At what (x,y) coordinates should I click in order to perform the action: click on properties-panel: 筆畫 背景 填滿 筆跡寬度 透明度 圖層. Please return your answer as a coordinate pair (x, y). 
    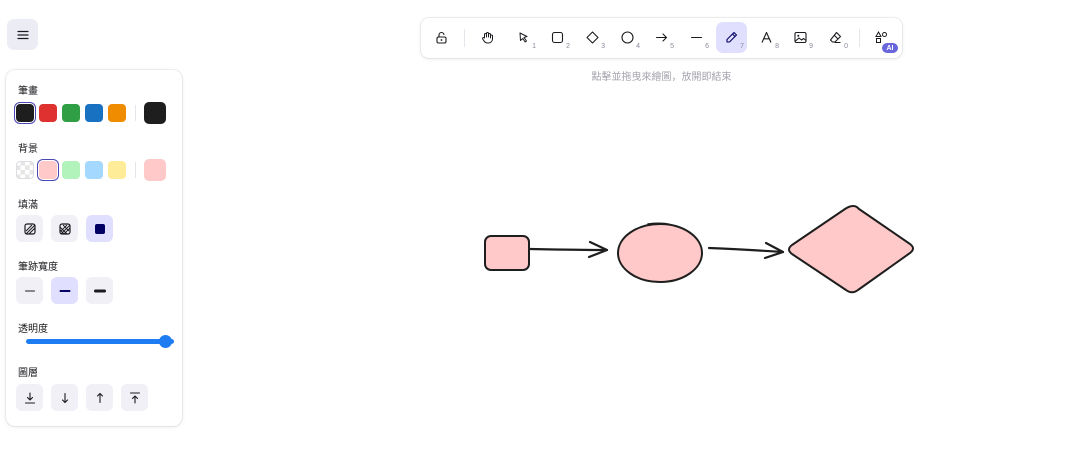
    Looking at the image, I should click on (94, 248).